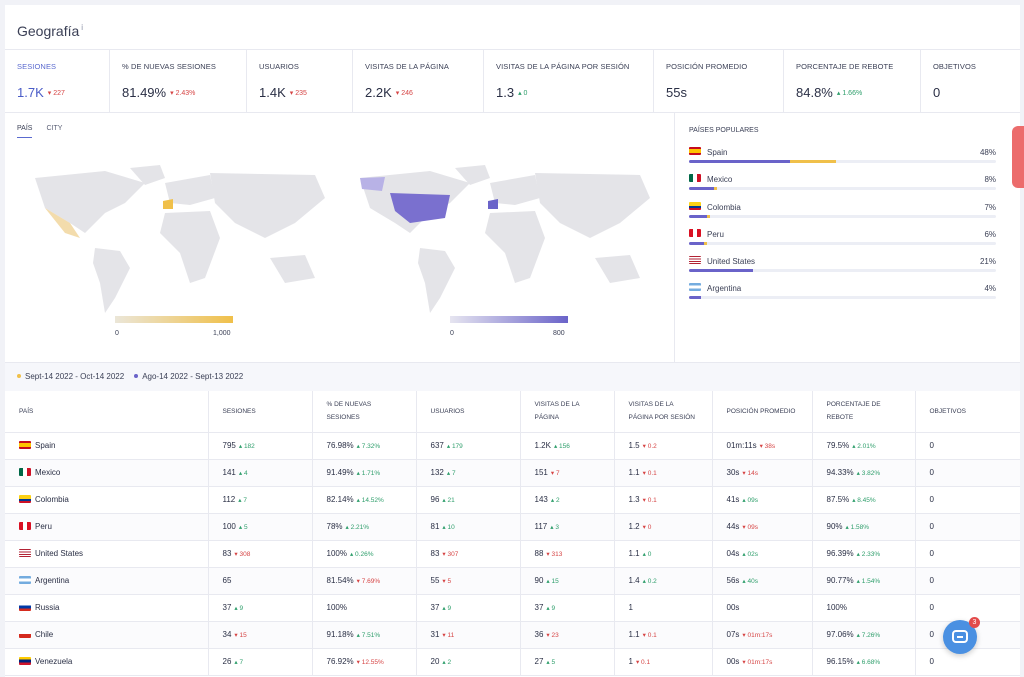  Describe the element at coordinates (555, 473) in the screenshot. I see `cell-delta: ▾ 7` at that location.